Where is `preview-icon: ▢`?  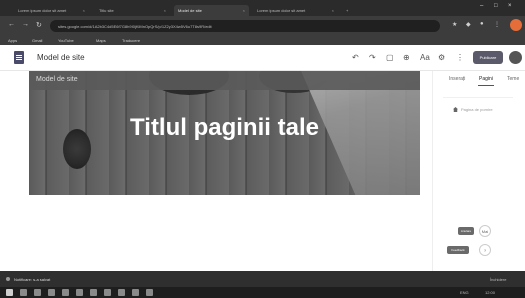 preview-icon: ▢ is located at coordinates (390, 57).